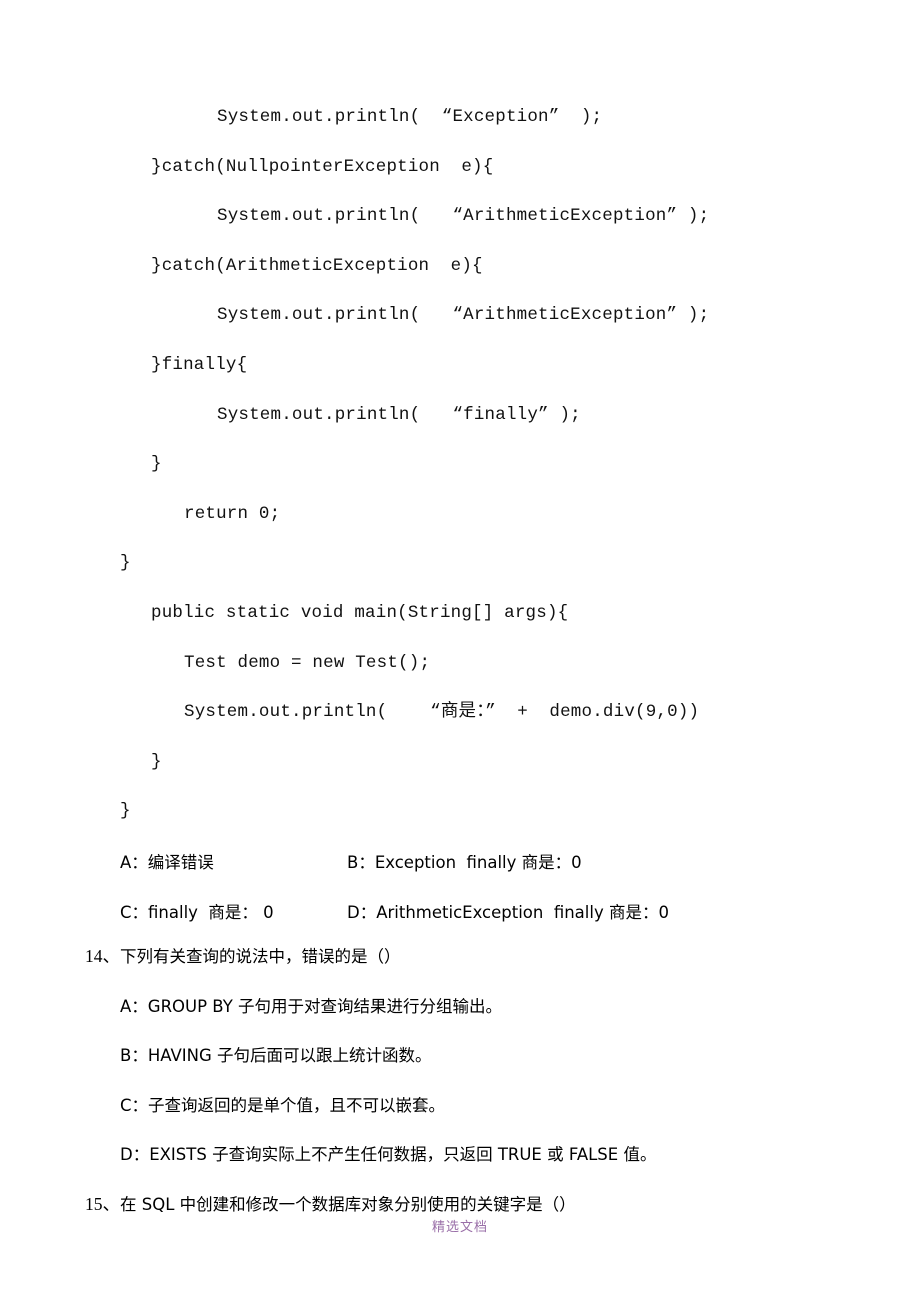 This screenshot has width=920, height=1302. Describe the element at coordinates (102, 1204) in the screenshot. I see `question-15-number: 15、` at that location.